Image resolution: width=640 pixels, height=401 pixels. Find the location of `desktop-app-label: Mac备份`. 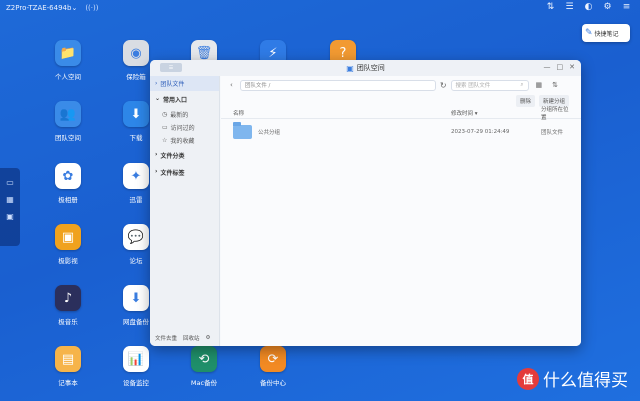

desktop-app-label: Mac备份 is located at coordinates (204, 383).